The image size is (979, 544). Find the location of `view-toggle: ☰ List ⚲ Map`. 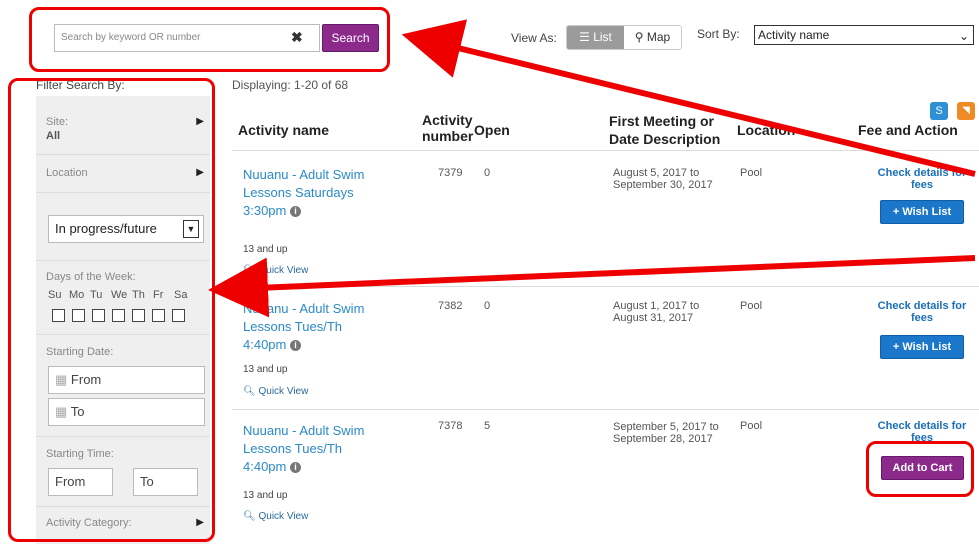

view-toggle: ☰ List ⚲ Map is located at coordinates (624, 37).